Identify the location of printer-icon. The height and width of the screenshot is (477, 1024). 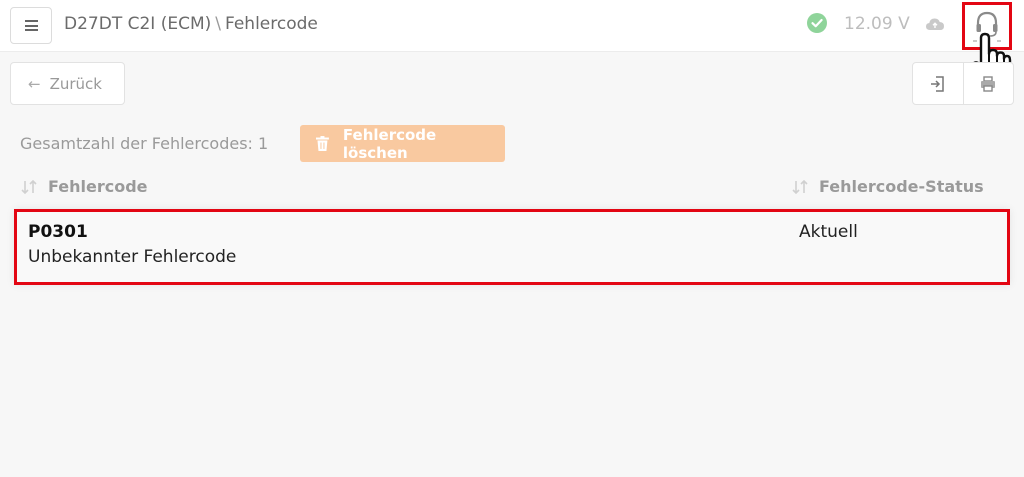
(988, 83).